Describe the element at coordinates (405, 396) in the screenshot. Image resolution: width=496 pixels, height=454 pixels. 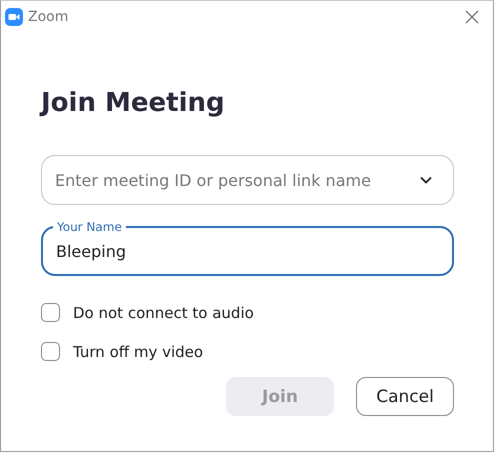
I see `cancel-button: Cancel` at that location.